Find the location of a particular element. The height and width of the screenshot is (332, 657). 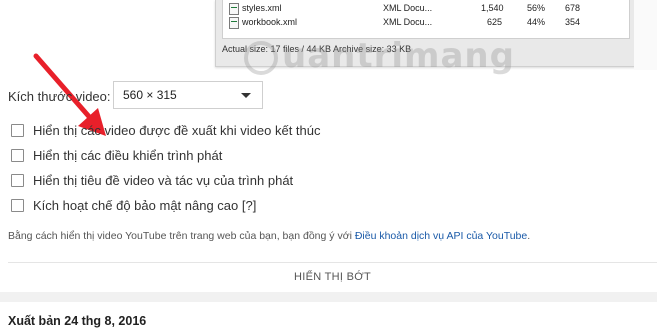

video-size-value: 560 × 315 is located at coordinates (150, 95).